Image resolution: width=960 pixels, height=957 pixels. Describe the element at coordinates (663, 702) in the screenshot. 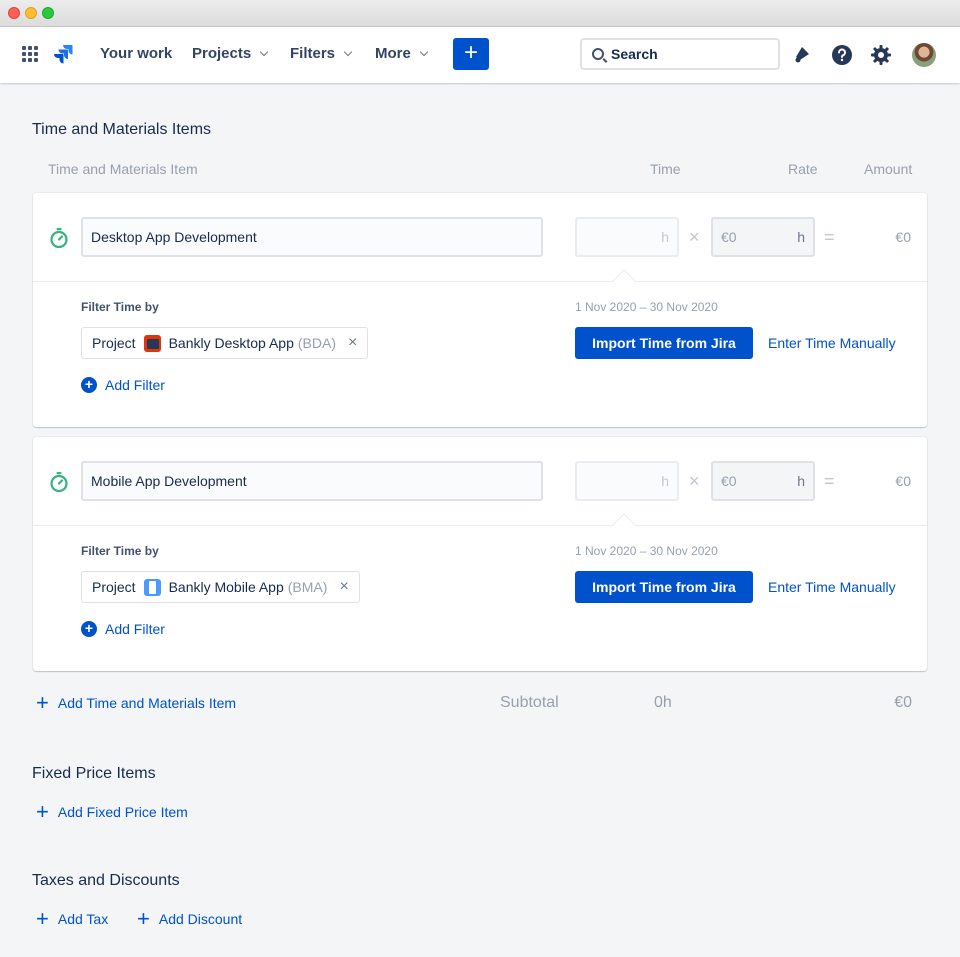

I see `subtotal-time: 0h` at that location.